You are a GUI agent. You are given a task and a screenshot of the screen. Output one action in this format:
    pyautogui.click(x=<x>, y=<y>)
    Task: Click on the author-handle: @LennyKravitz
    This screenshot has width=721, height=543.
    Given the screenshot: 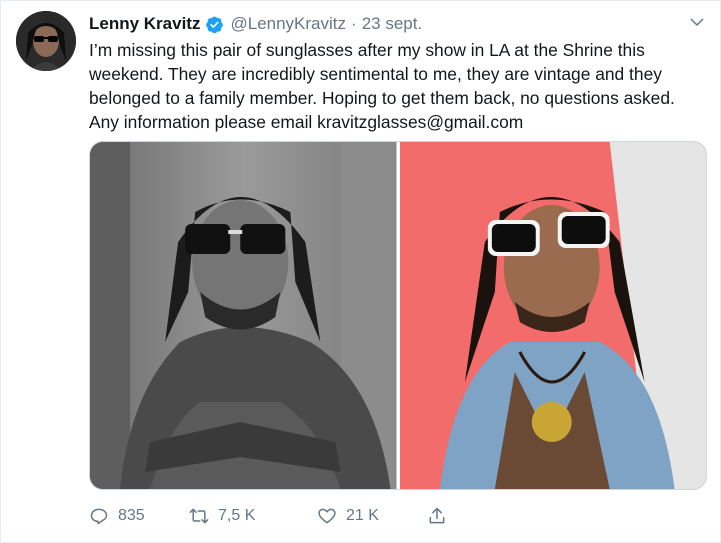 What is the action you would take?
    pyautogui.click(x=288, y=24)
    